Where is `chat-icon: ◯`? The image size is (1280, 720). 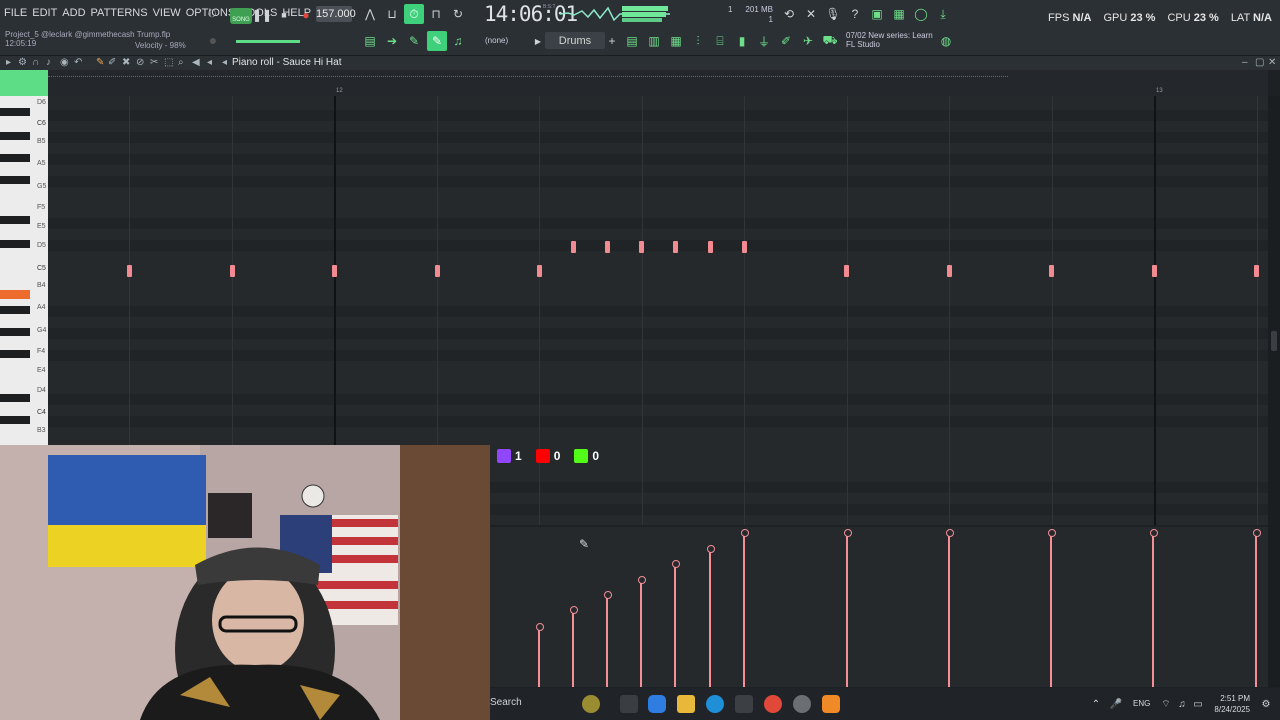 chat-icon: ◯ is located at coordinates (921, 14).